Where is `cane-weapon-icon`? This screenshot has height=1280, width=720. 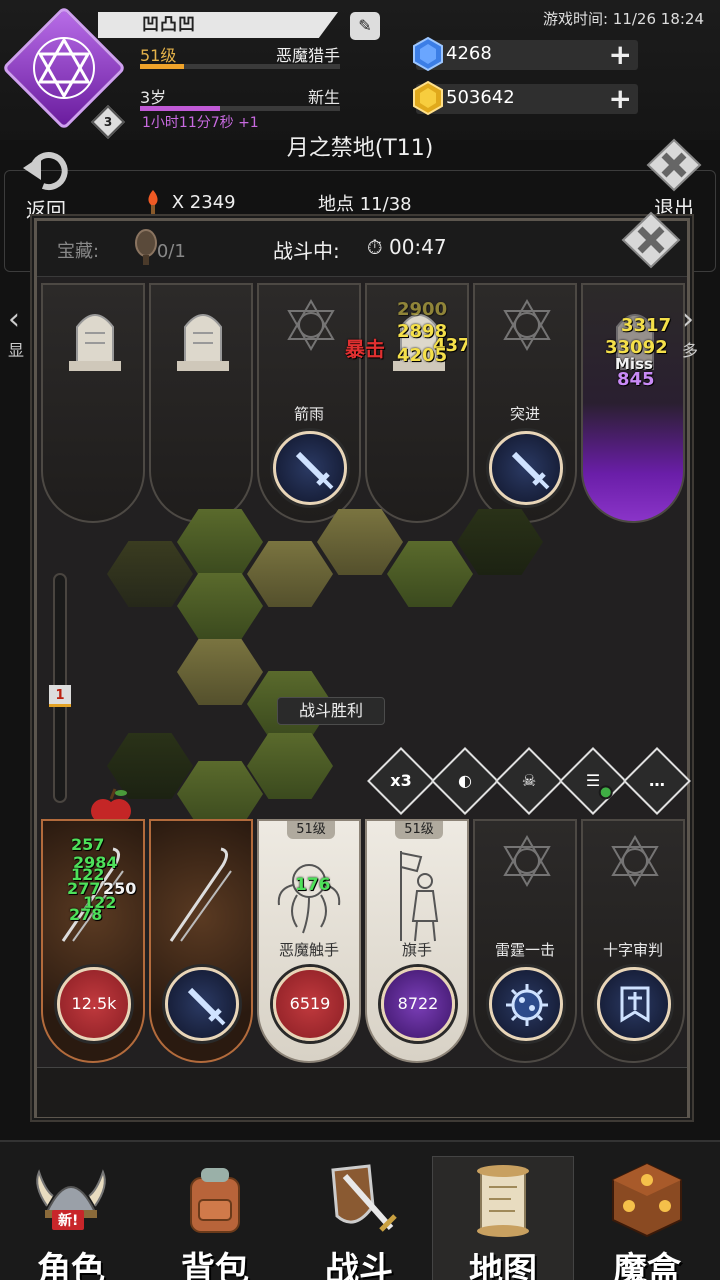 cane-weapon-icon is located at coordinates (200, 894).